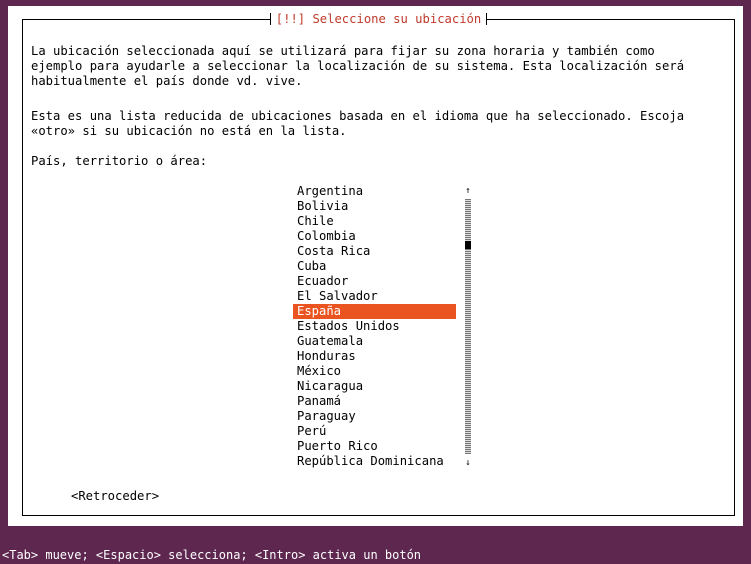 The image size is (751, 564). What do you see at coordinates (468, 245) in the screenshot?
I see `scrollbar-thumb` at bounding box center [468, 245].